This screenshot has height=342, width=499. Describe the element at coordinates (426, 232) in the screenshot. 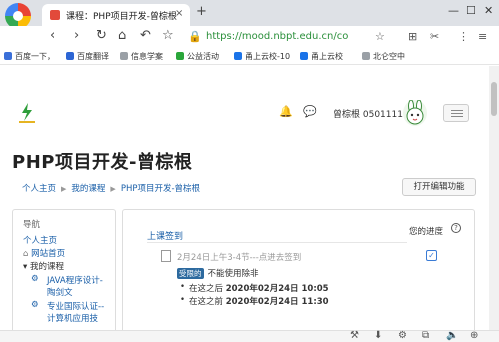

I see `progress-label: 您的进度` at that location.